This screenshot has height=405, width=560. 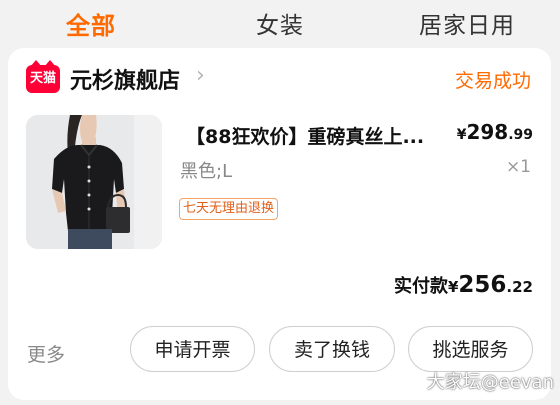 I want to click on paid-amount: 实付款¥256.22, so click(x=463, y=285).